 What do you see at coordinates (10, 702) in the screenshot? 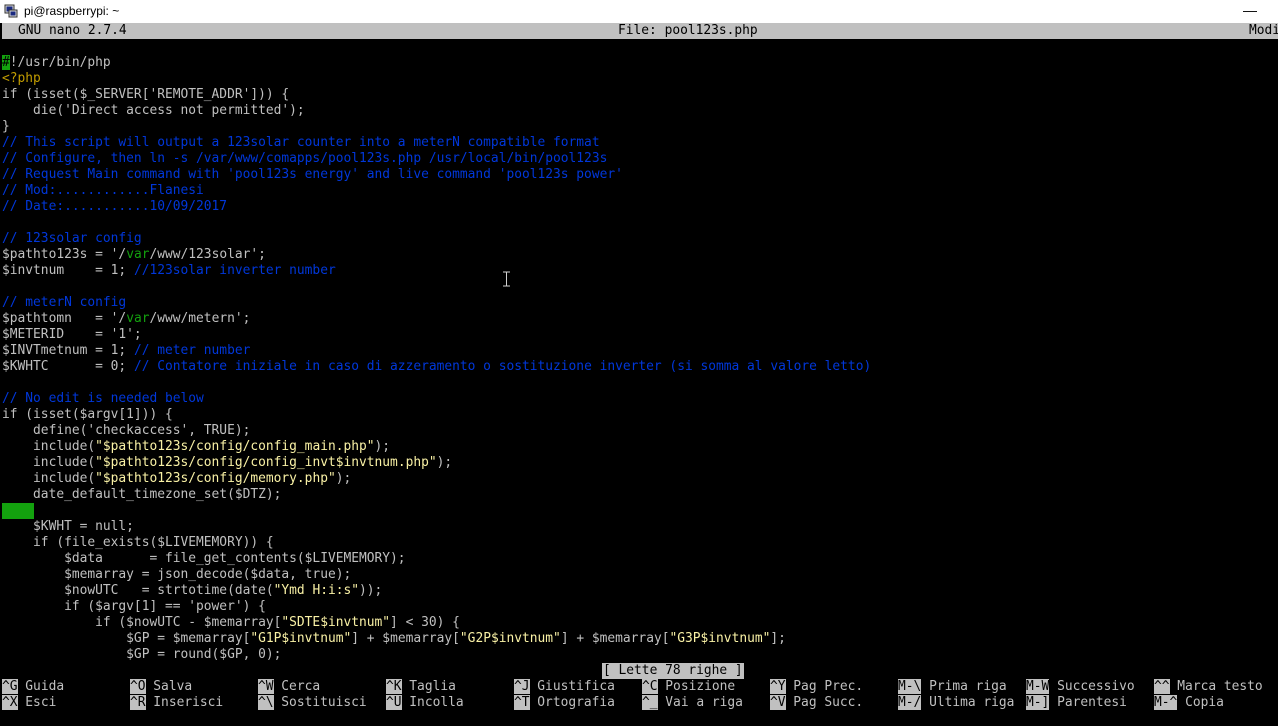
I see `shortcut-key: ^X` at bounding box center [10, 702].